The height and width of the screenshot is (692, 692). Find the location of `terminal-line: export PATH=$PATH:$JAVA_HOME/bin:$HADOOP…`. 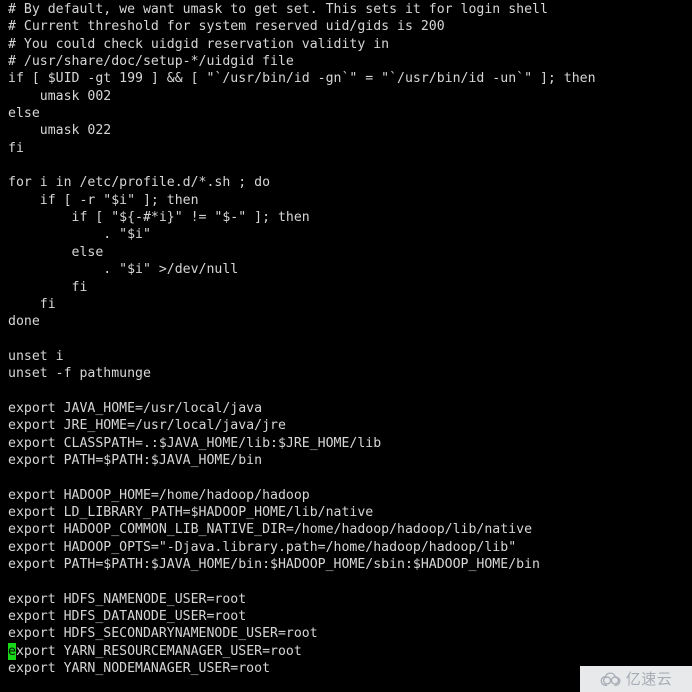

terminal-line: export PATH=$PATH:$JAVA_HOME/bin:$HADOOP… is located at coordinates (274, 564).